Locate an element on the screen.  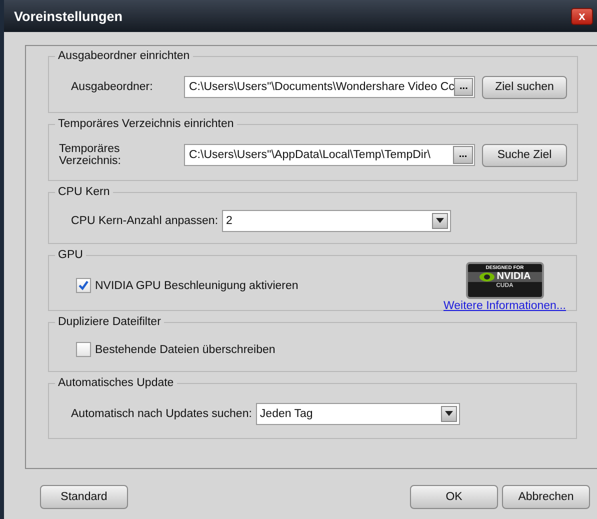
group-title: GPU is located at coordinates (70, 255).